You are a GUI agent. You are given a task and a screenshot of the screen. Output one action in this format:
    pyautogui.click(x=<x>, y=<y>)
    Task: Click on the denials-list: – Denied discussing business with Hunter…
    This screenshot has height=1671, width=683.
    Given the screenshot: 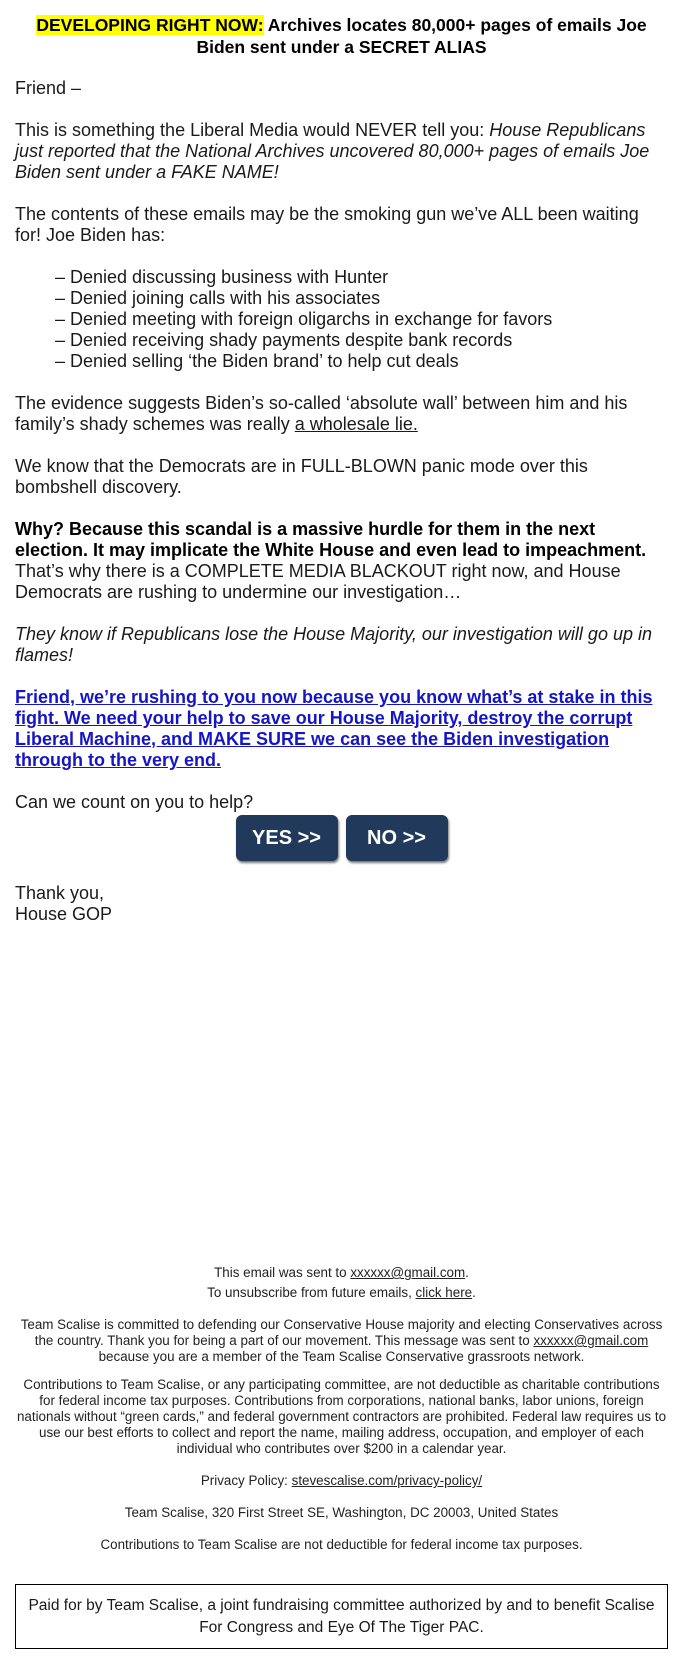 What is the action you would take?
    pyautogui.click(x=341, y=319)
    